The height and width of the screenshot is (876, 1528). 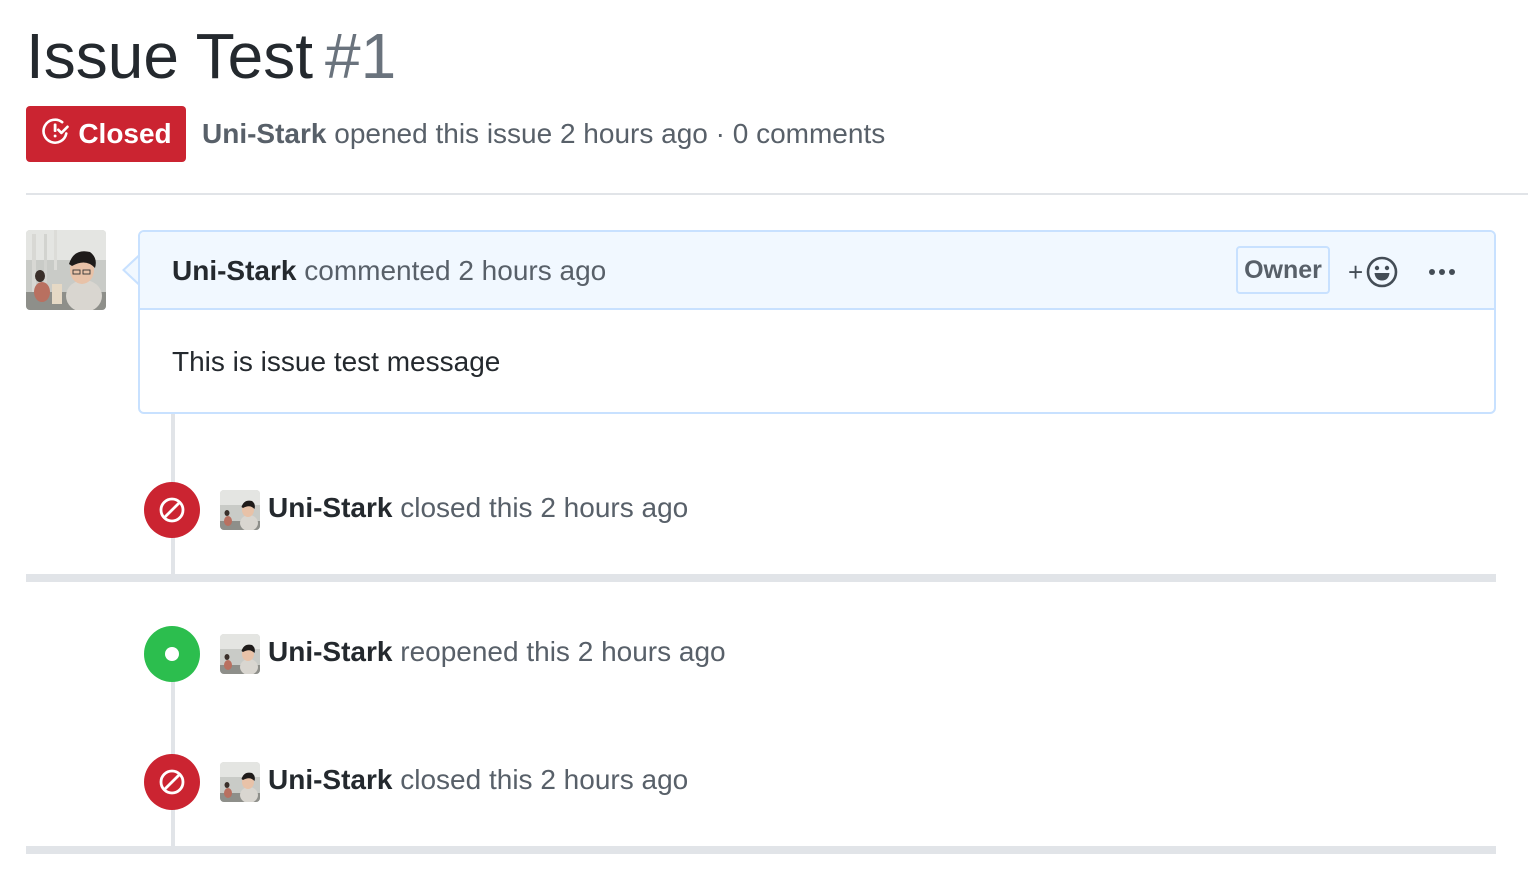 I want to click on comment-author-line: Uni-Stark commented 2 hours ago, so click(x=389, y=271).